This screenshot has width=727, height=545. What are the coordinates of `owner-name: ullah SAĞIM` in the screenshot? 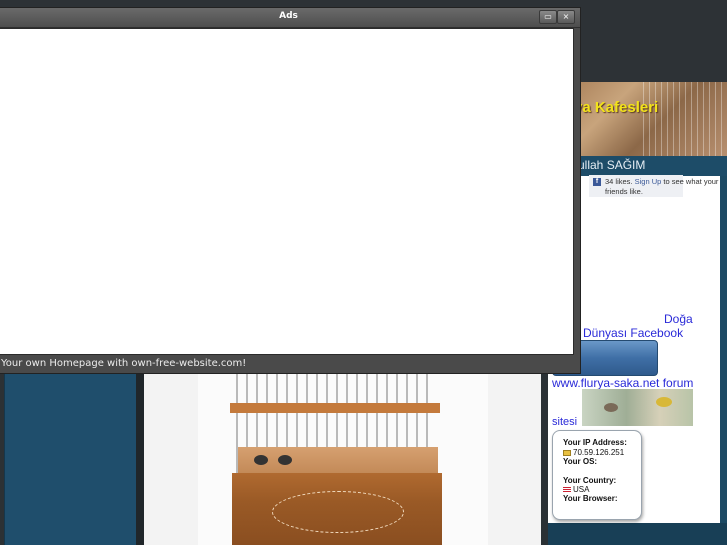 It's located at (612, 165).